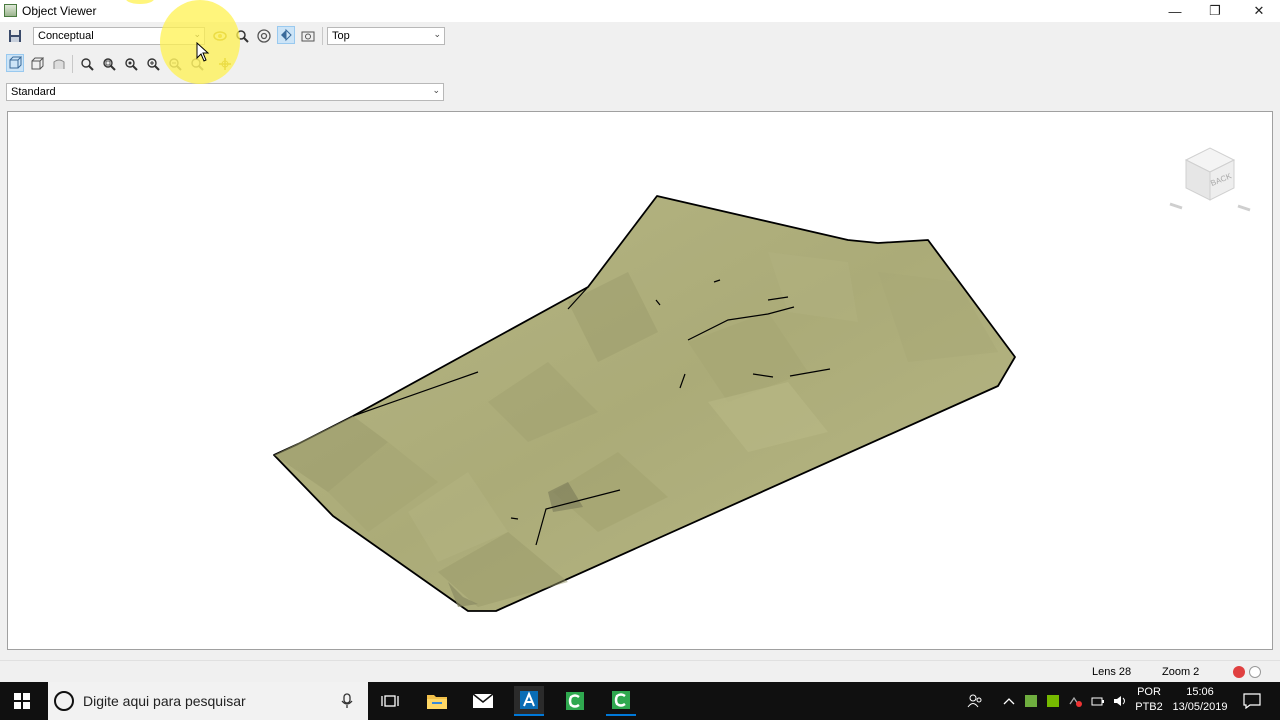 The image size is (1280, 720). I want to click on window-title: Object Viewer, so click(59, 11).